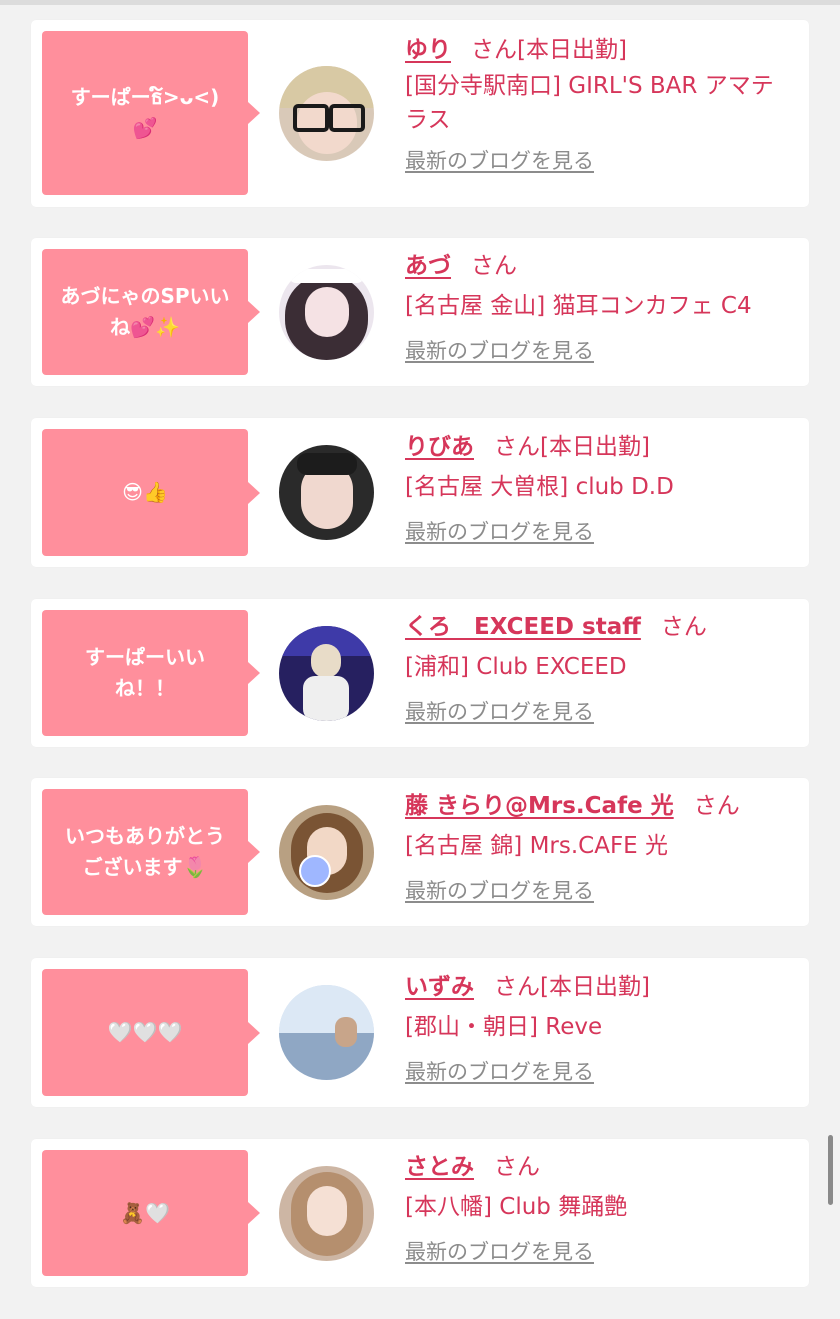 The image size is (840, 1319). What do you see at coordinates (428, 50) in the screenshot?
I see `cast-name-link: ゆり` at bounding box center [428, 50].